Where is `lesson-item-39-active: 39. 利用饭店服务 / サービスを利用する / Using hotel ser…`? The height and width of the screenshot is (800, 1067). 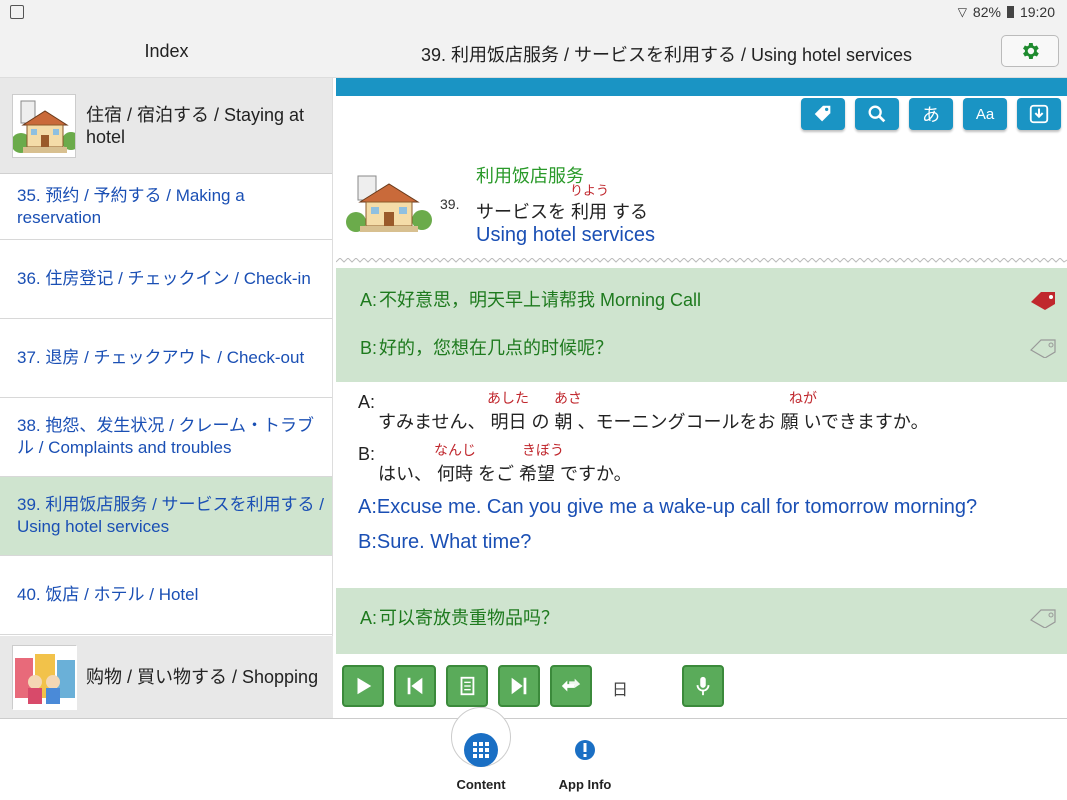 lesson-item-39-active: 39. 利用饭店服务 / サービスを利用する / Using hotel ser… is located at coordinates (166, 516).